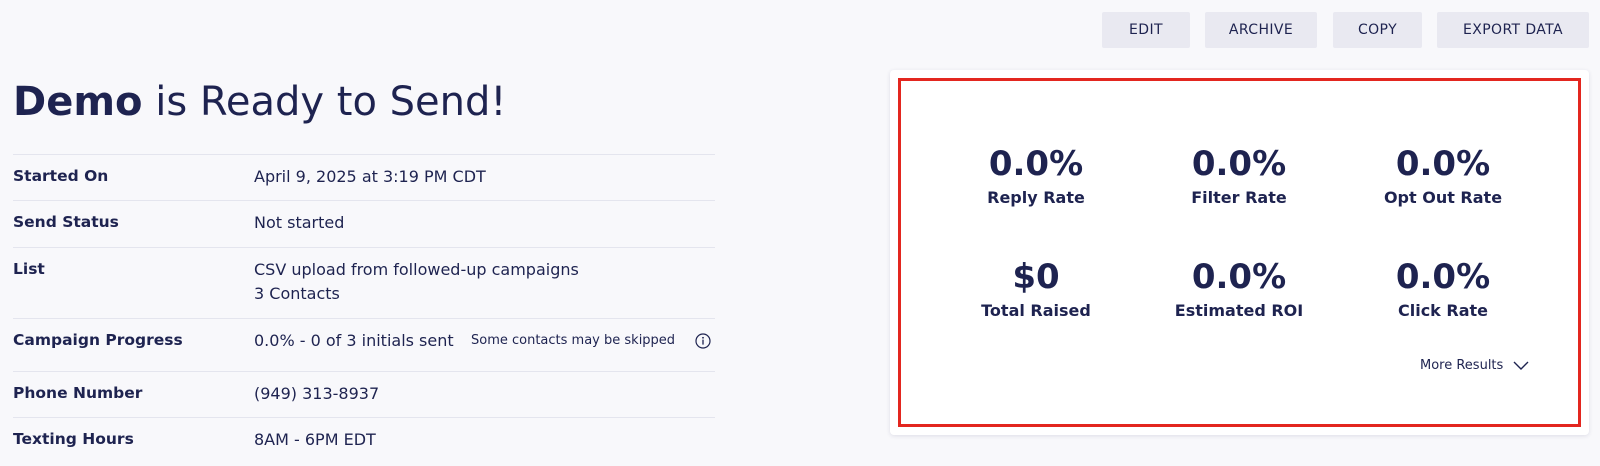  What do you see at coordinates (1462, 365) in the screenshot?
I see `more-results-label: More Results` at bounding box center [1462, 365].